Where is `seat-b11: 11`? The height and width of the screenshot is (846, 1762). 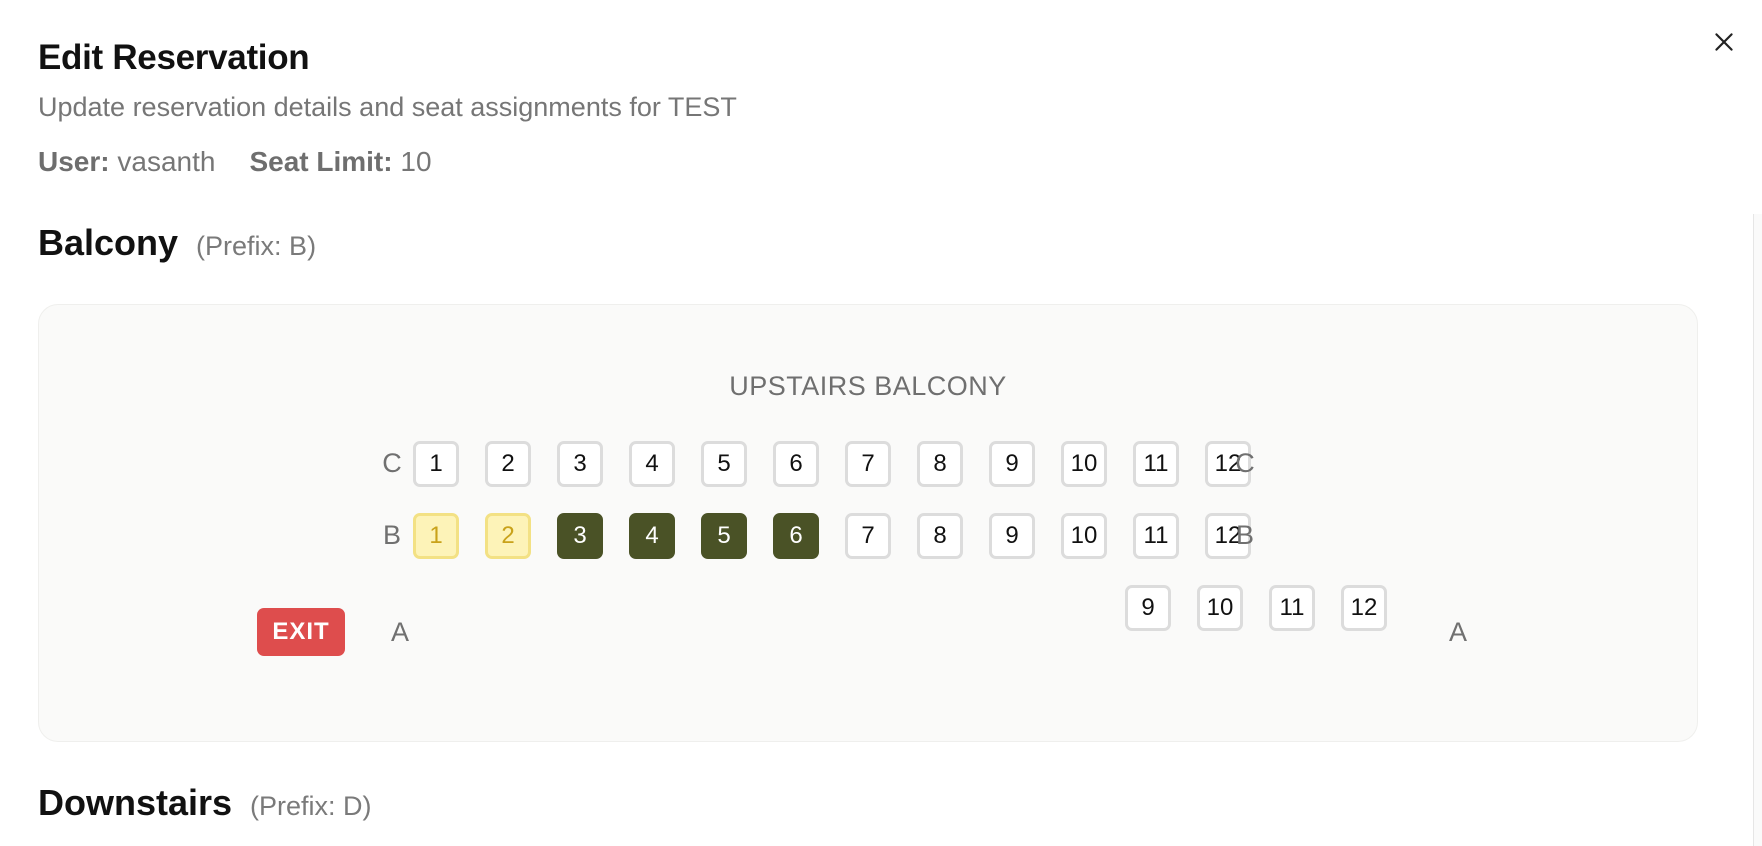
seat-b11: 11 is located at coordinates (1156, 536).